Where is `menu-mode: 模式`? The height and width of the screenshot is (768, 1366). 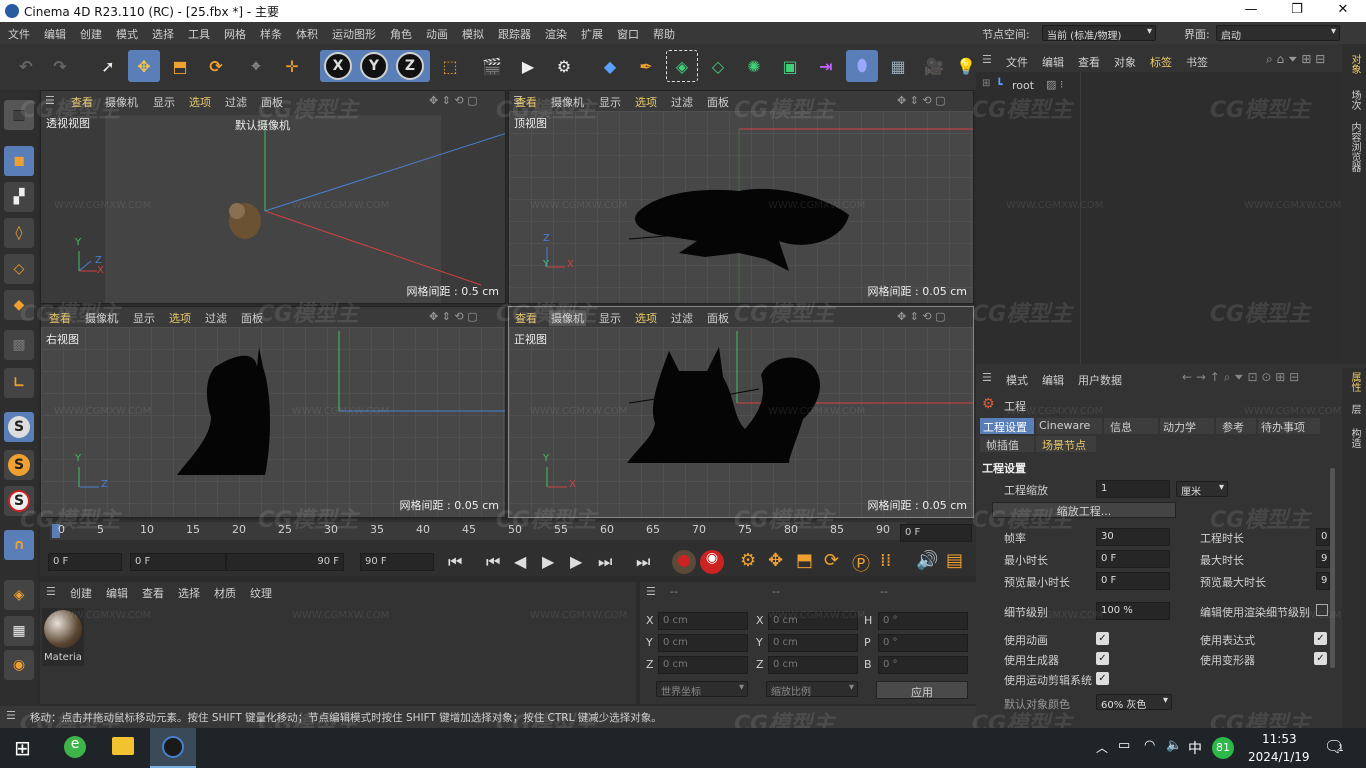
menu-mode: 模式 is located at coordinates (127, 34).